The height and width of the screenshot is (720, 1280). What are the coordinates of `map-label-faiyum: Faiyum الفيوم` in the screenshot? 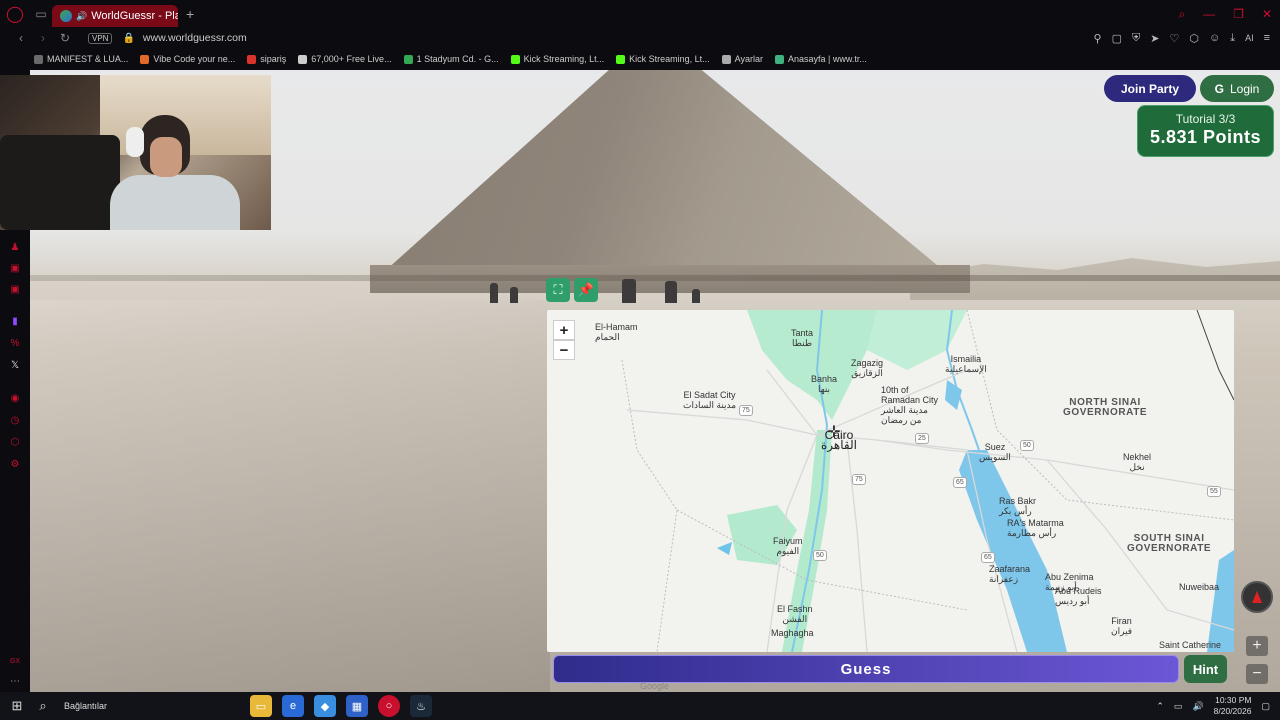 It's located at (788, 546).